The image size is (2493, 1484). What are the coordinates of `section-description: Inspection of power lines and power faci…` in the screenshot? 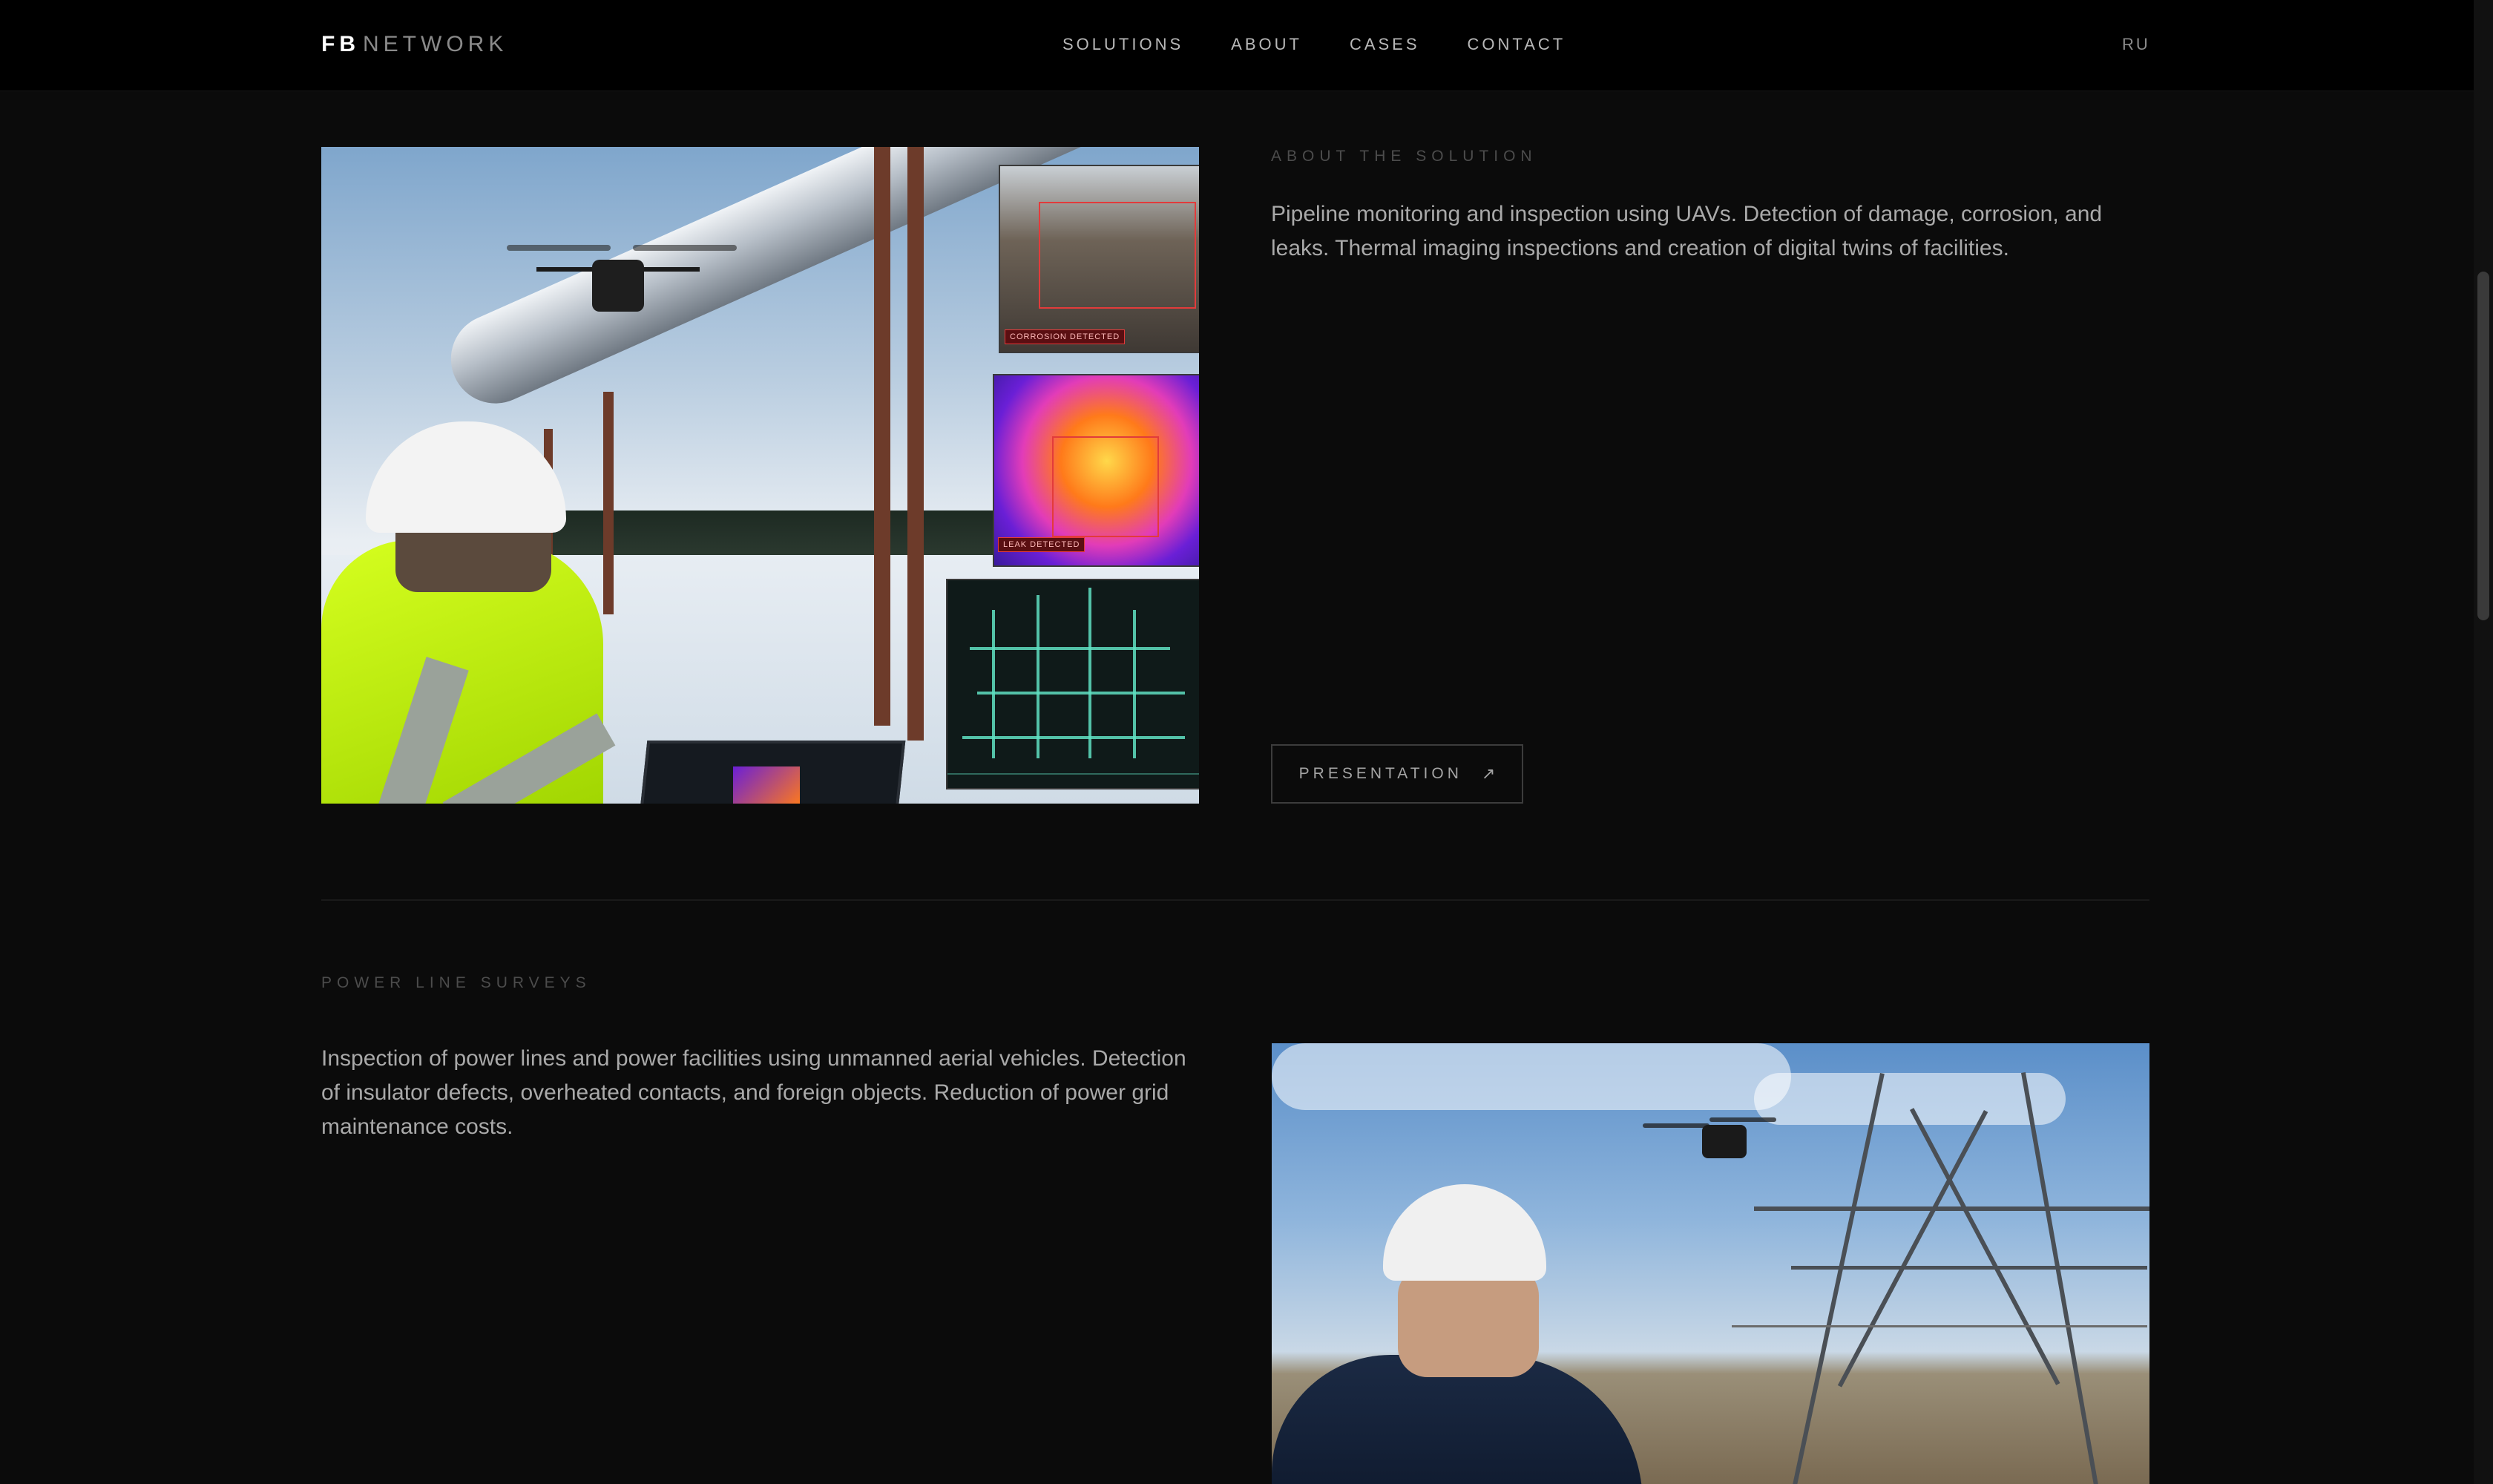 It's located at (753, 1092).